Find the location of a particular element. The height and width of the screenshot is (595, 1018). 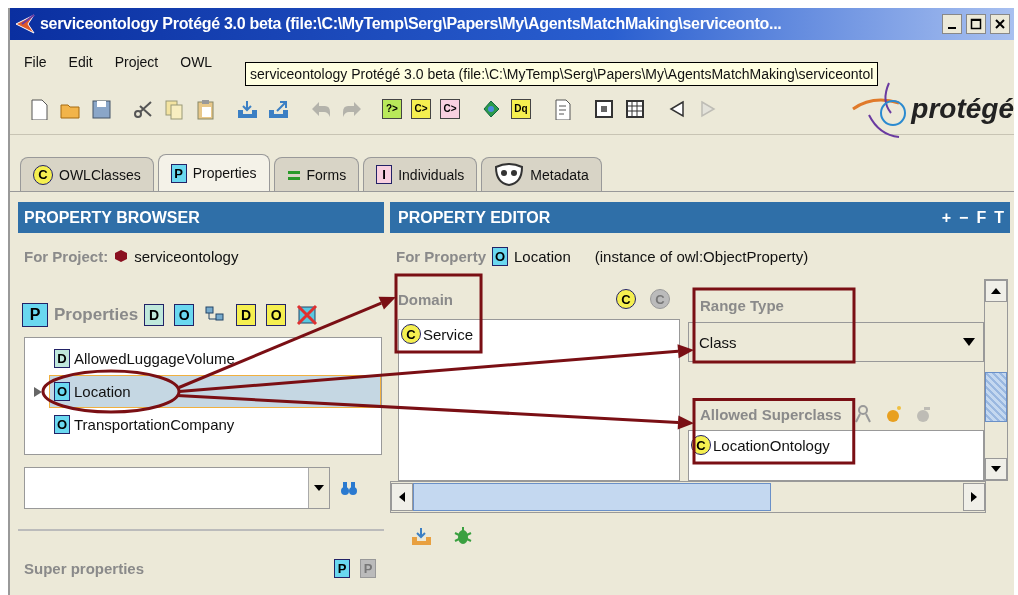

add-class-icon: C is located at coordinates (626, 299).